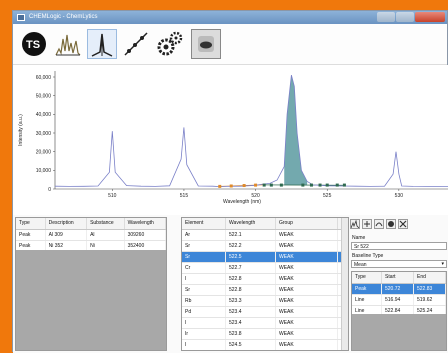  Describe the element at coordinates (49, 190) in the screenshot. I see `y-tick-label: 0` at that location.